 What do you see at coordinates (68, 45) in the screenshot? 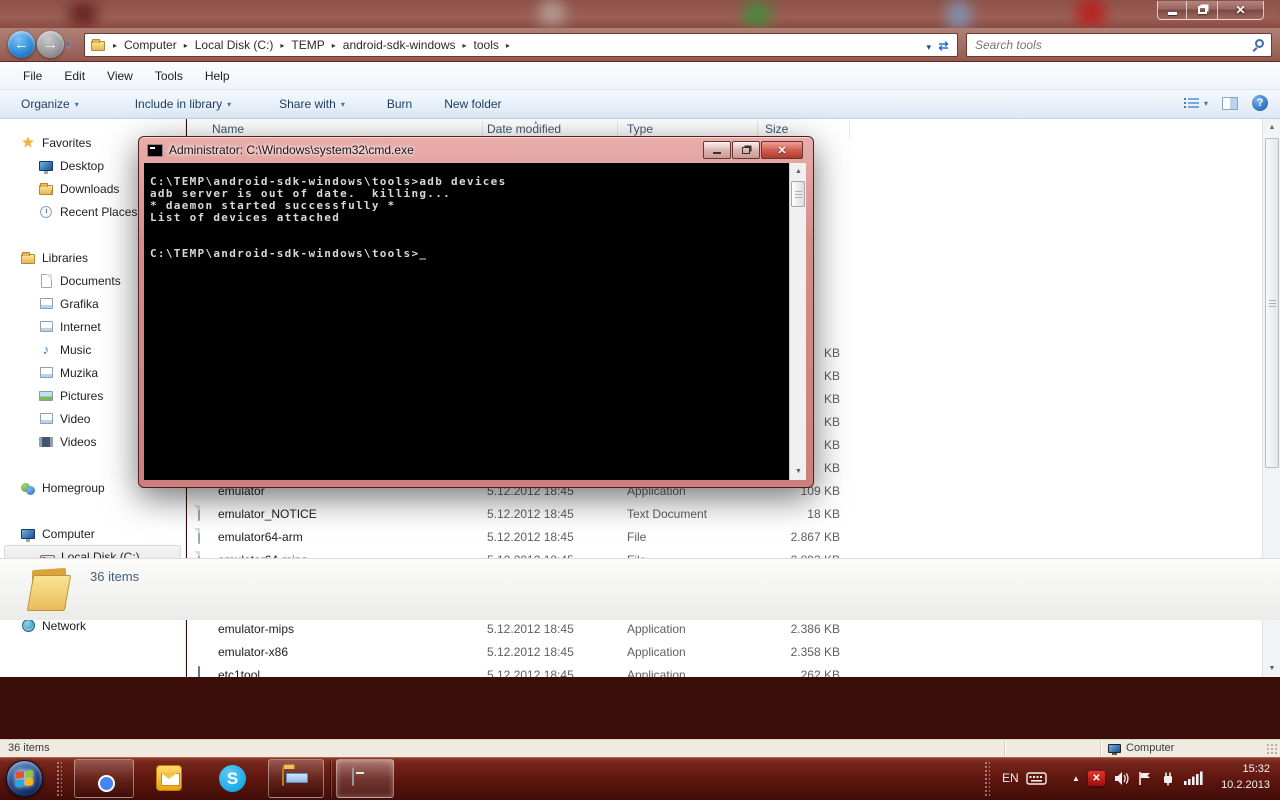
I see `recent-pages-dropdown: ▾` at bounding box center [68, 45].